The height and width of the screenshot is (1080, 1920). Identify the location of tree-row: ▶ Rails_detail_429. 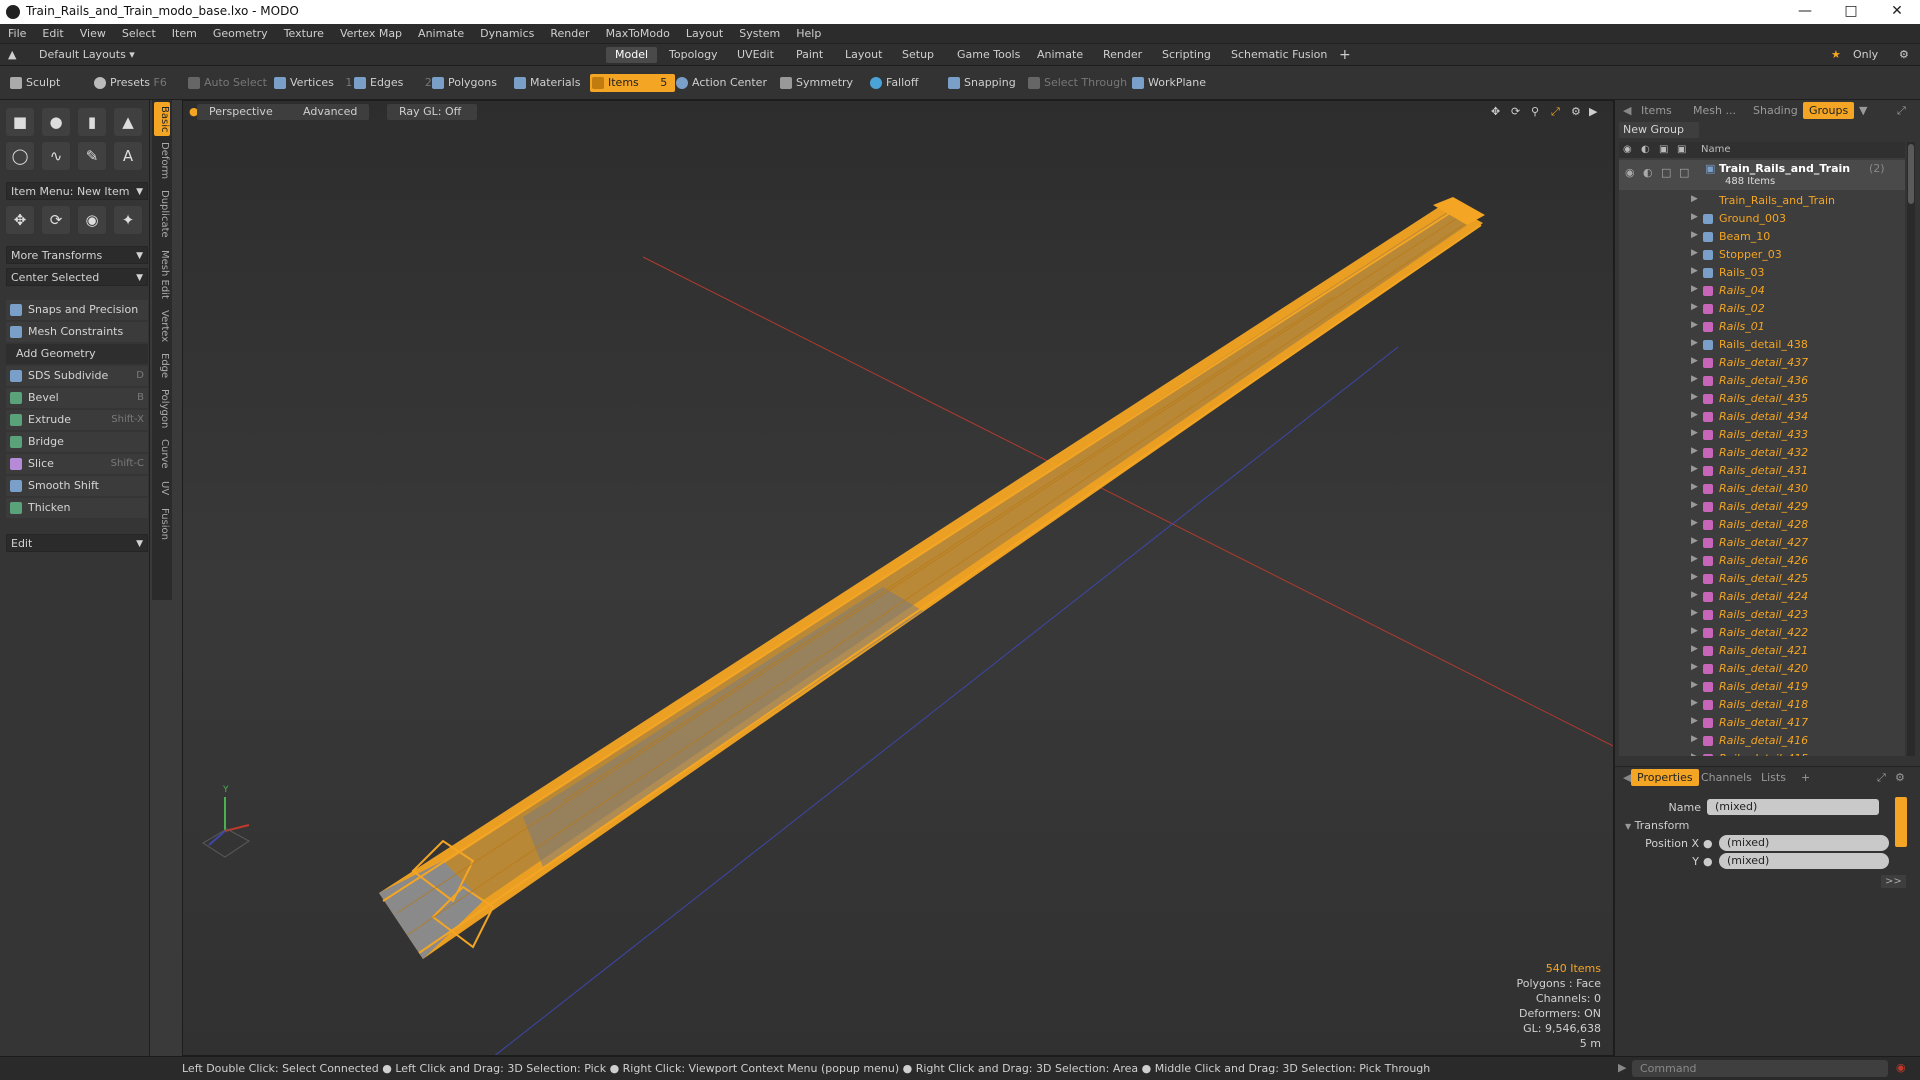
(1762, 507).